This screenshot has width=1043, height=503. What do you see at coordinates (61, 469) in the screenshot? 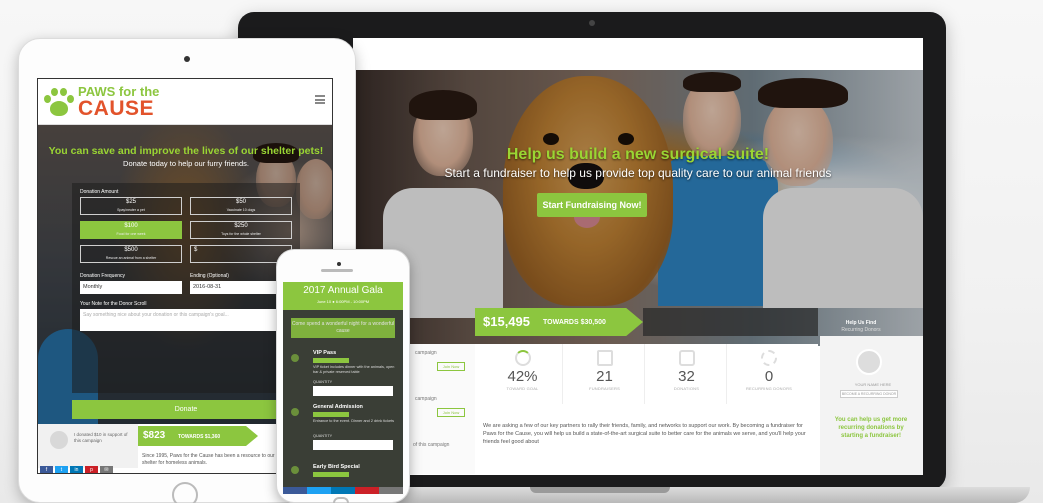
I see `twitter-icon: t` at bounding box center [61, 469].